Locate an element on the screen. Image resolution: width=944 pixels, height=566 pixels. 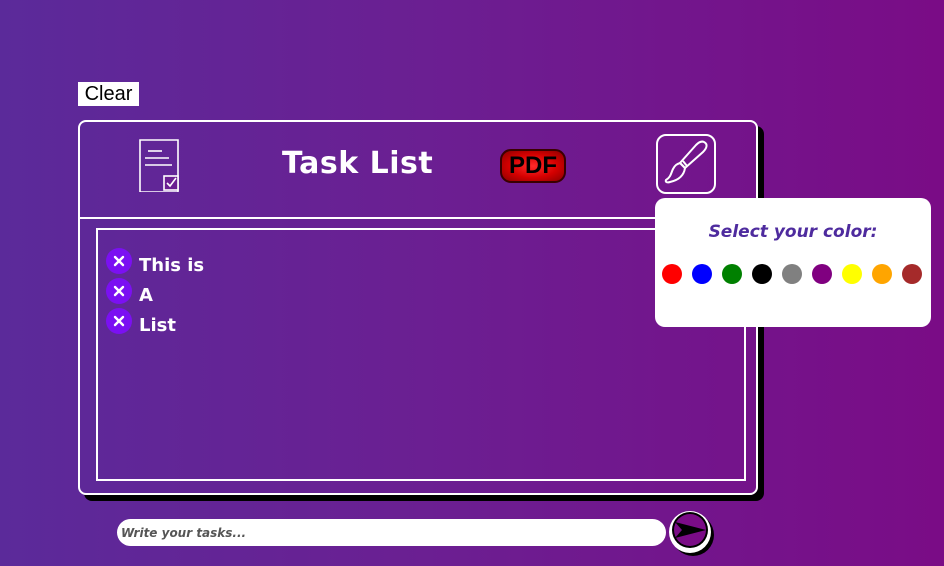
list-item: A is located at coordinates (155, 294).